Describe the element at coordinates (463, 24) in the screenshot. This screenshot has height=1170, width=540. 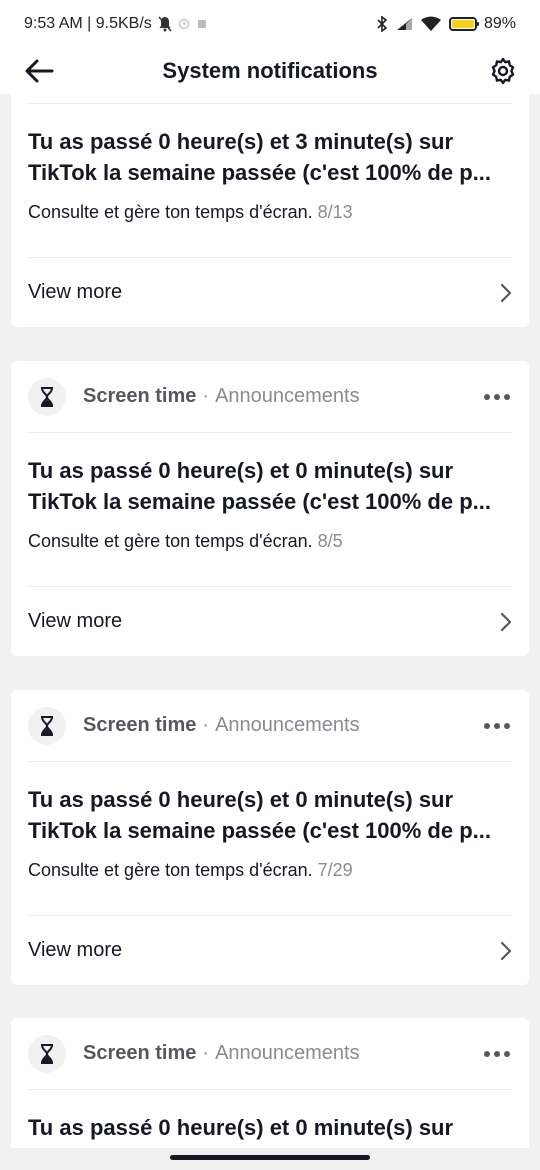
I see `battery-icon` at that location.